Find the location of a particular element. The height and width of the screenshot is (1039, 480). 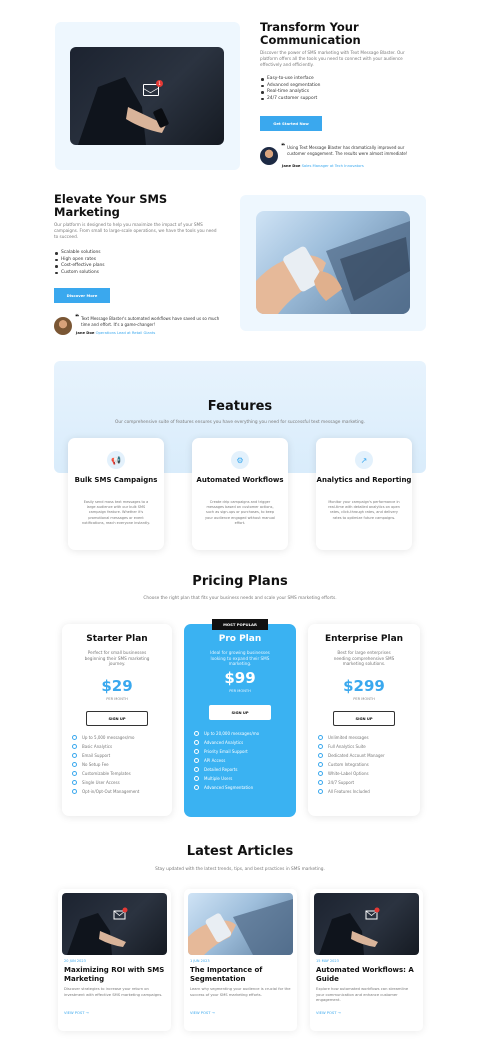

list-item: Custom Integrations is located at coordinates (351, 764).